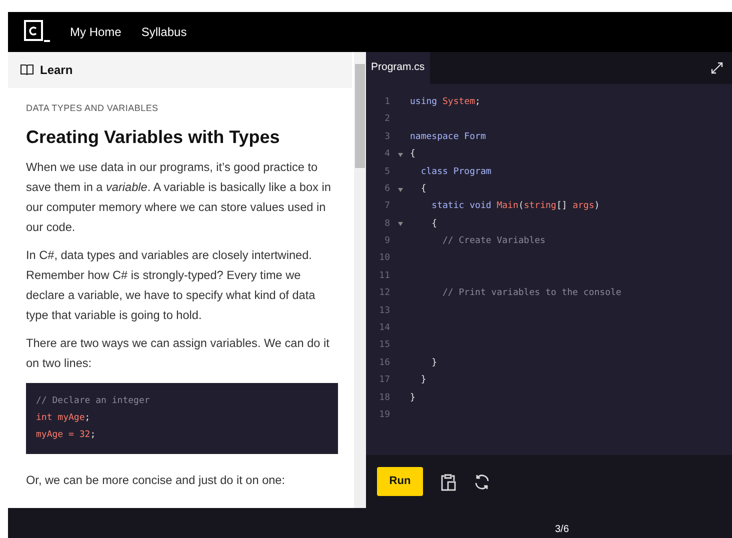 The width and height of the screenshot is (732, 538). What do you see at coordinates (93, 108) in the screenshot?
I see `section-eyebrow: DATA TYPES AND VARIABLES` at bounding box center [93, 108].